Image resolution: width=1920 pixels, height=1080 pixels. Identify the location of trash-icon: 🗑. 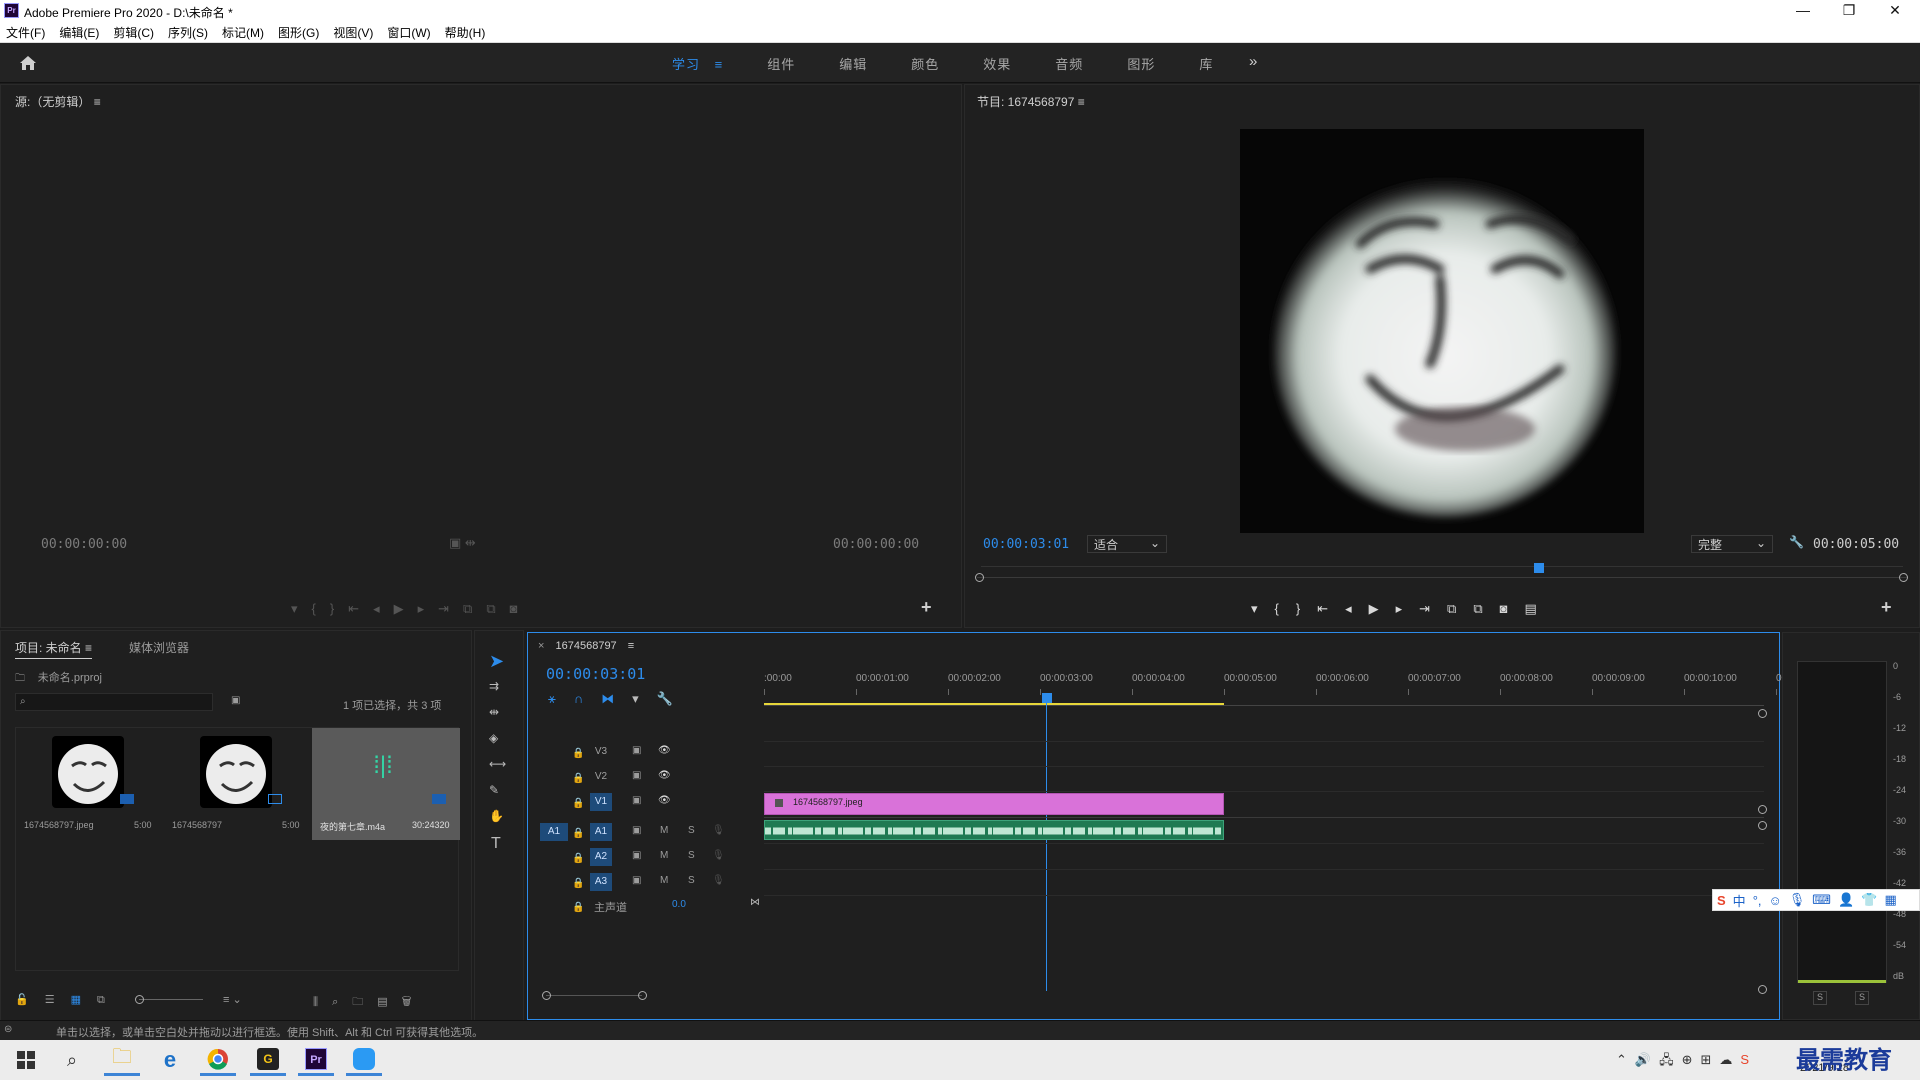
(414, 1002).